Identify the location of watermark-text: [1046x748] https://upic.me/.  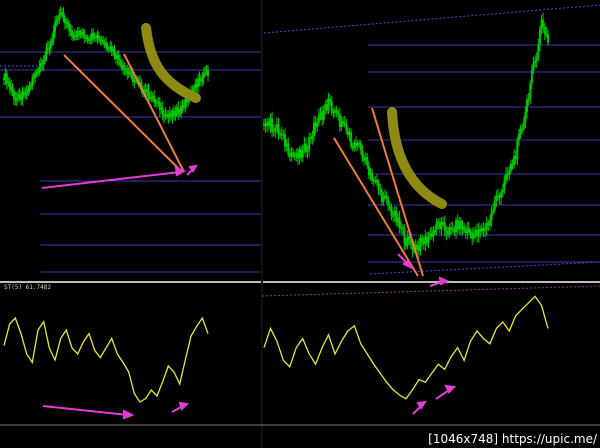
(512, 439).